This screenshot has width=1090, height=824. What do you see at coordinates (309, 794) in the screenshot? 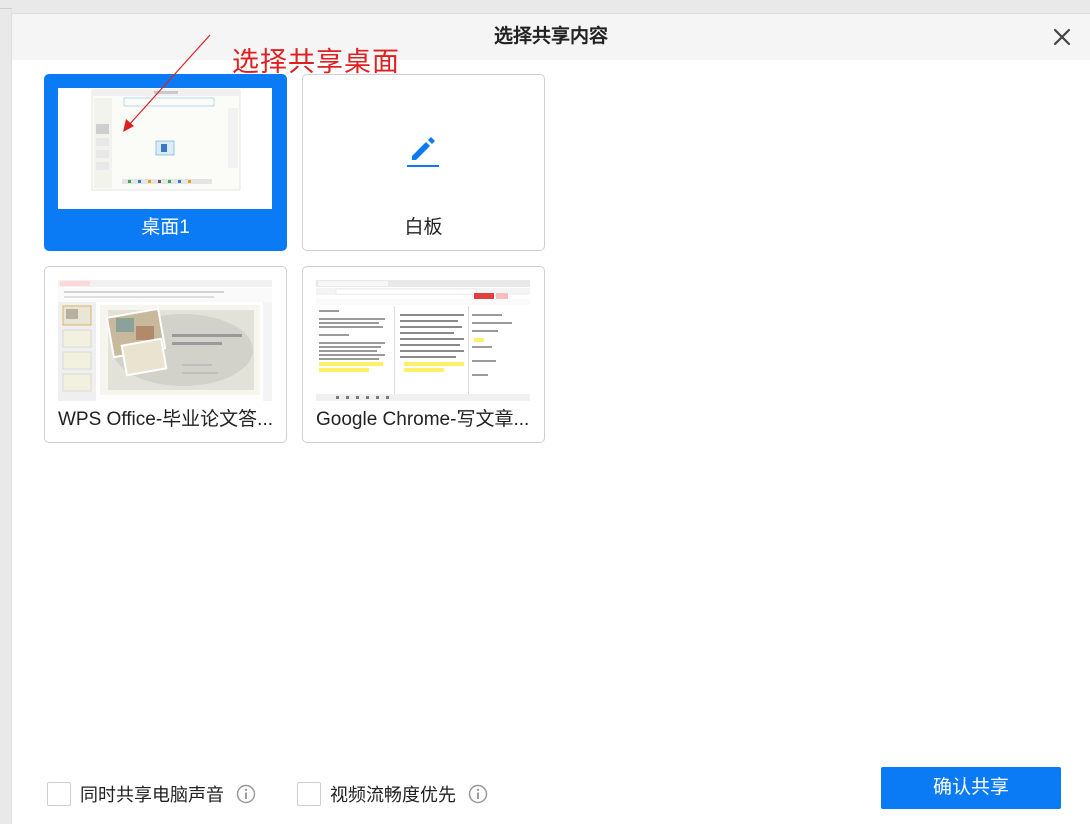
I see `video-smooth-checkbox` at bounding box center [309, 794].